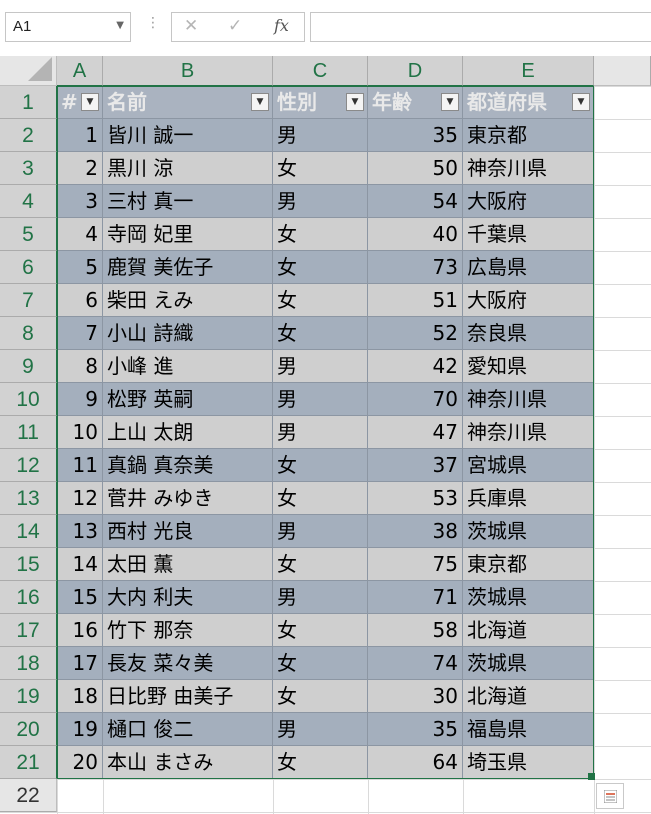  I want to click on row-header-8: 8, so click(28, 333).